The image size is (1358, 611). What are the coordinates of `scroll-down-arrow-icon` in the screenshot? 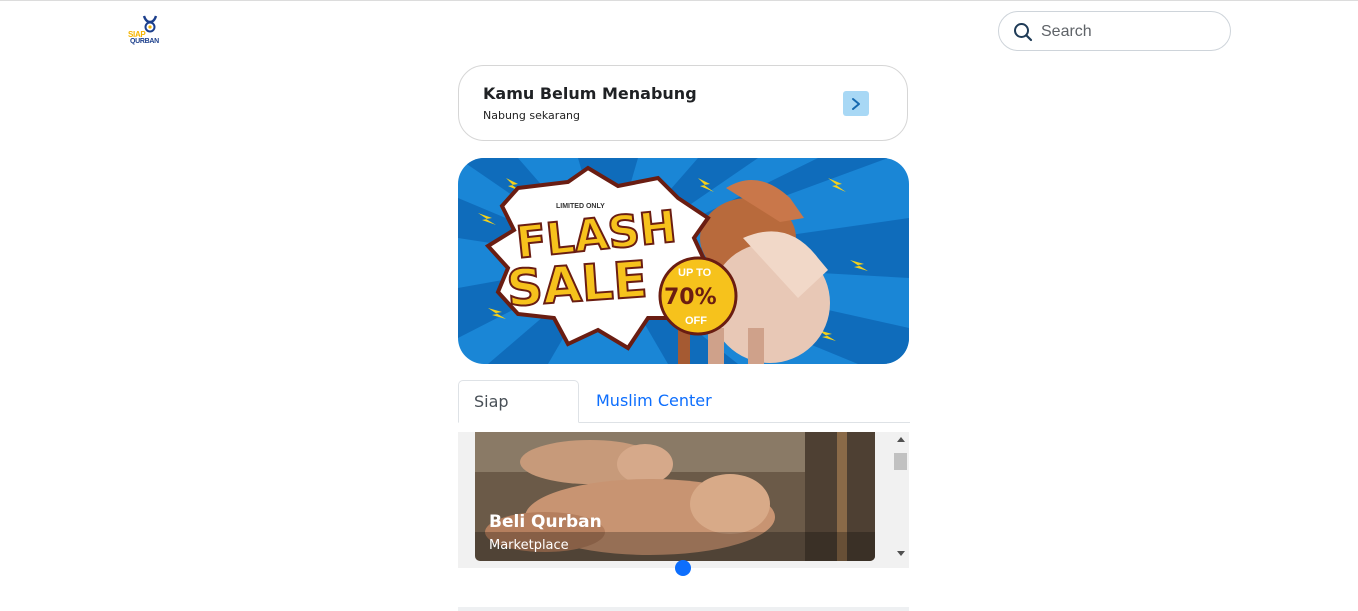 It's located at (901, 553).